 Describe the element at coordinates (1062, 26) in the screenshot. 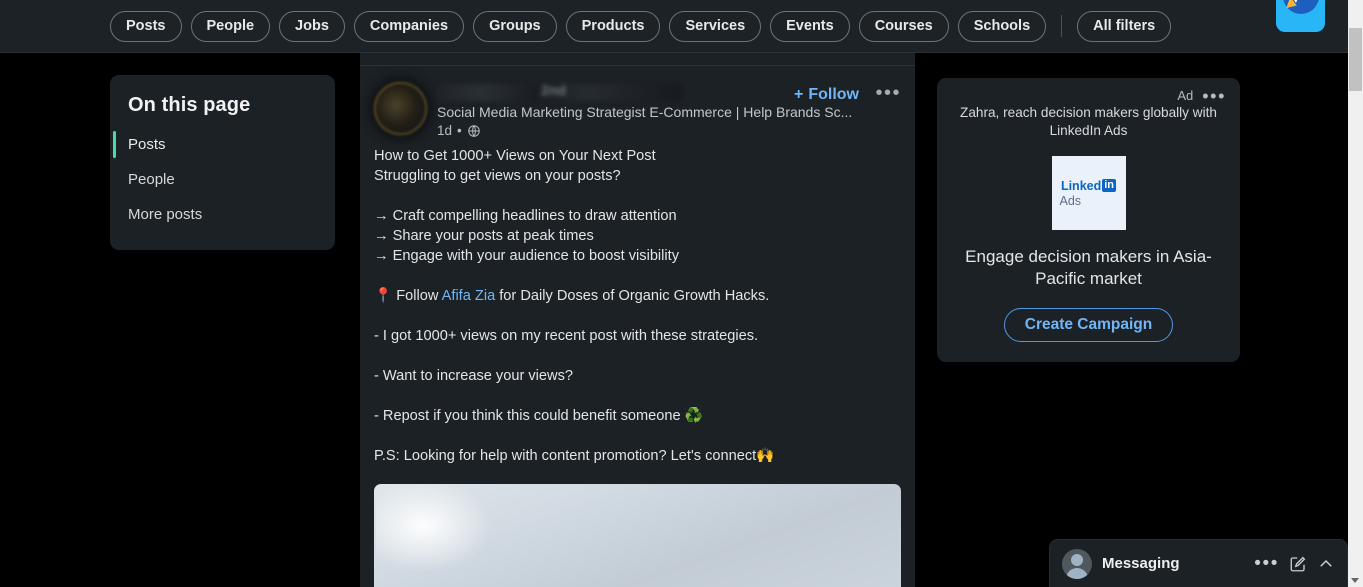

I see `filter-divider` at that location.